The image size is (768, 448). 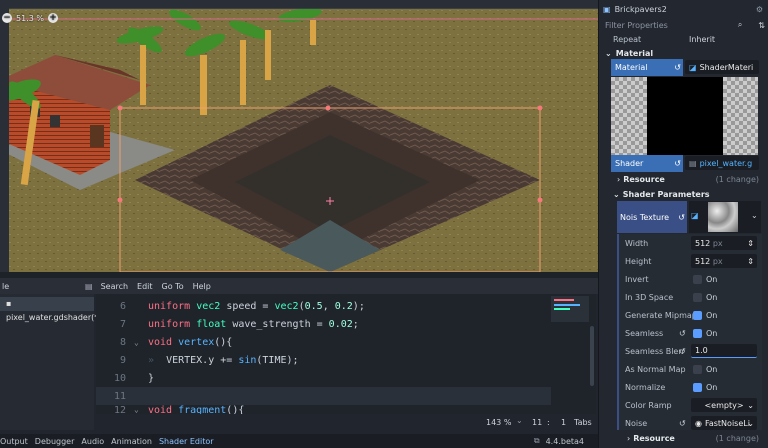 I want to click on code-line: 12 ⌄ void fragment(){, so click(x=326, y=409).